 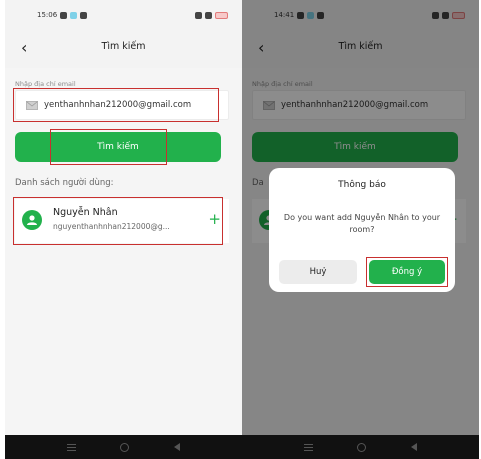 What do you see at coordinates (123, 46) in the screenshot?
I see `page-title: Tìm kiếm` at bounding box center [123, 46].